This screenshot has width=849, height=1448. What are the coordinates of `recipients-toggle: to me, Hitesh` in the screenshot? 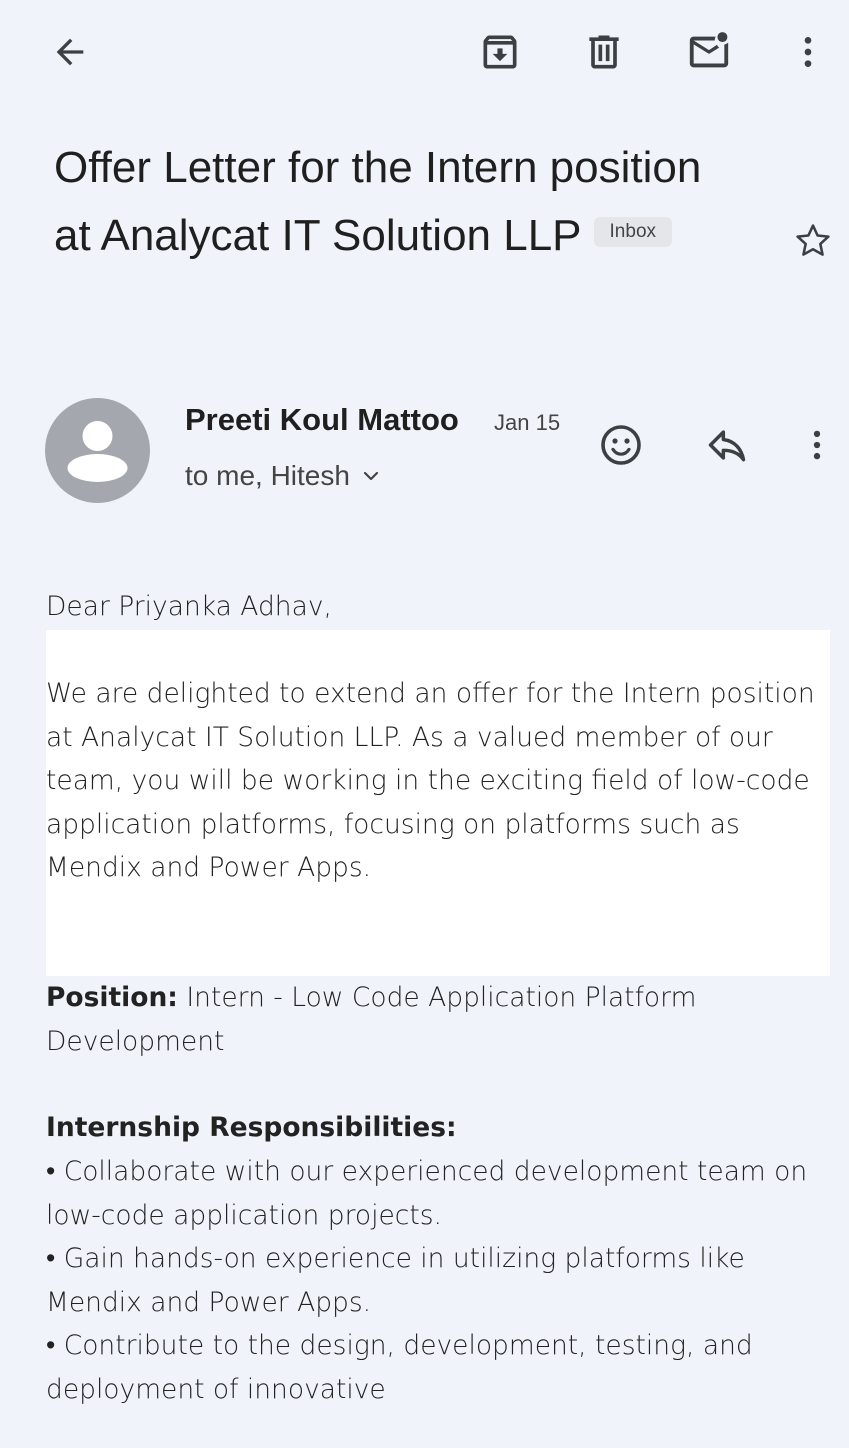 It's located at (282, 476).